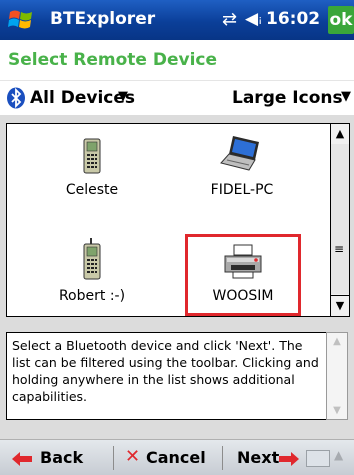 Image resolution: width=354 pixels, height=475 pixels. Describe the element at coordinates (229, 19) in the screenshot. I see `connectivity-icon: ⇄` at that location.